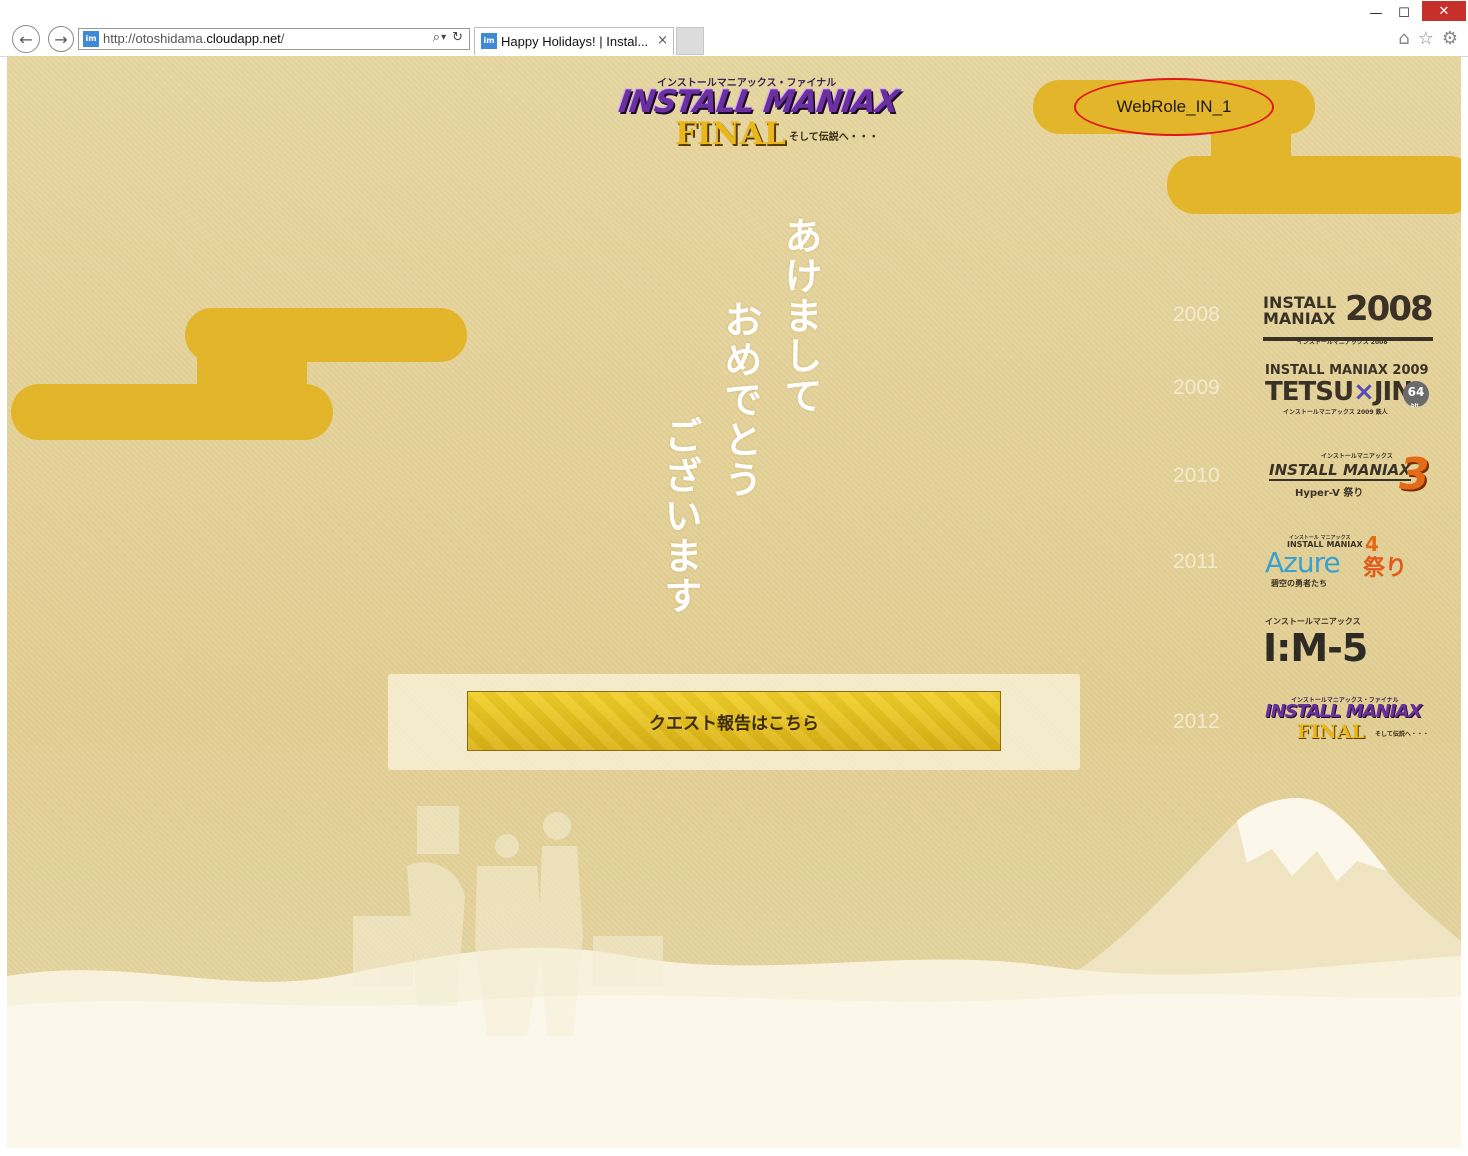 The image size is (1468, 1156). I want to click on back-button: ←, so click(26, 39).